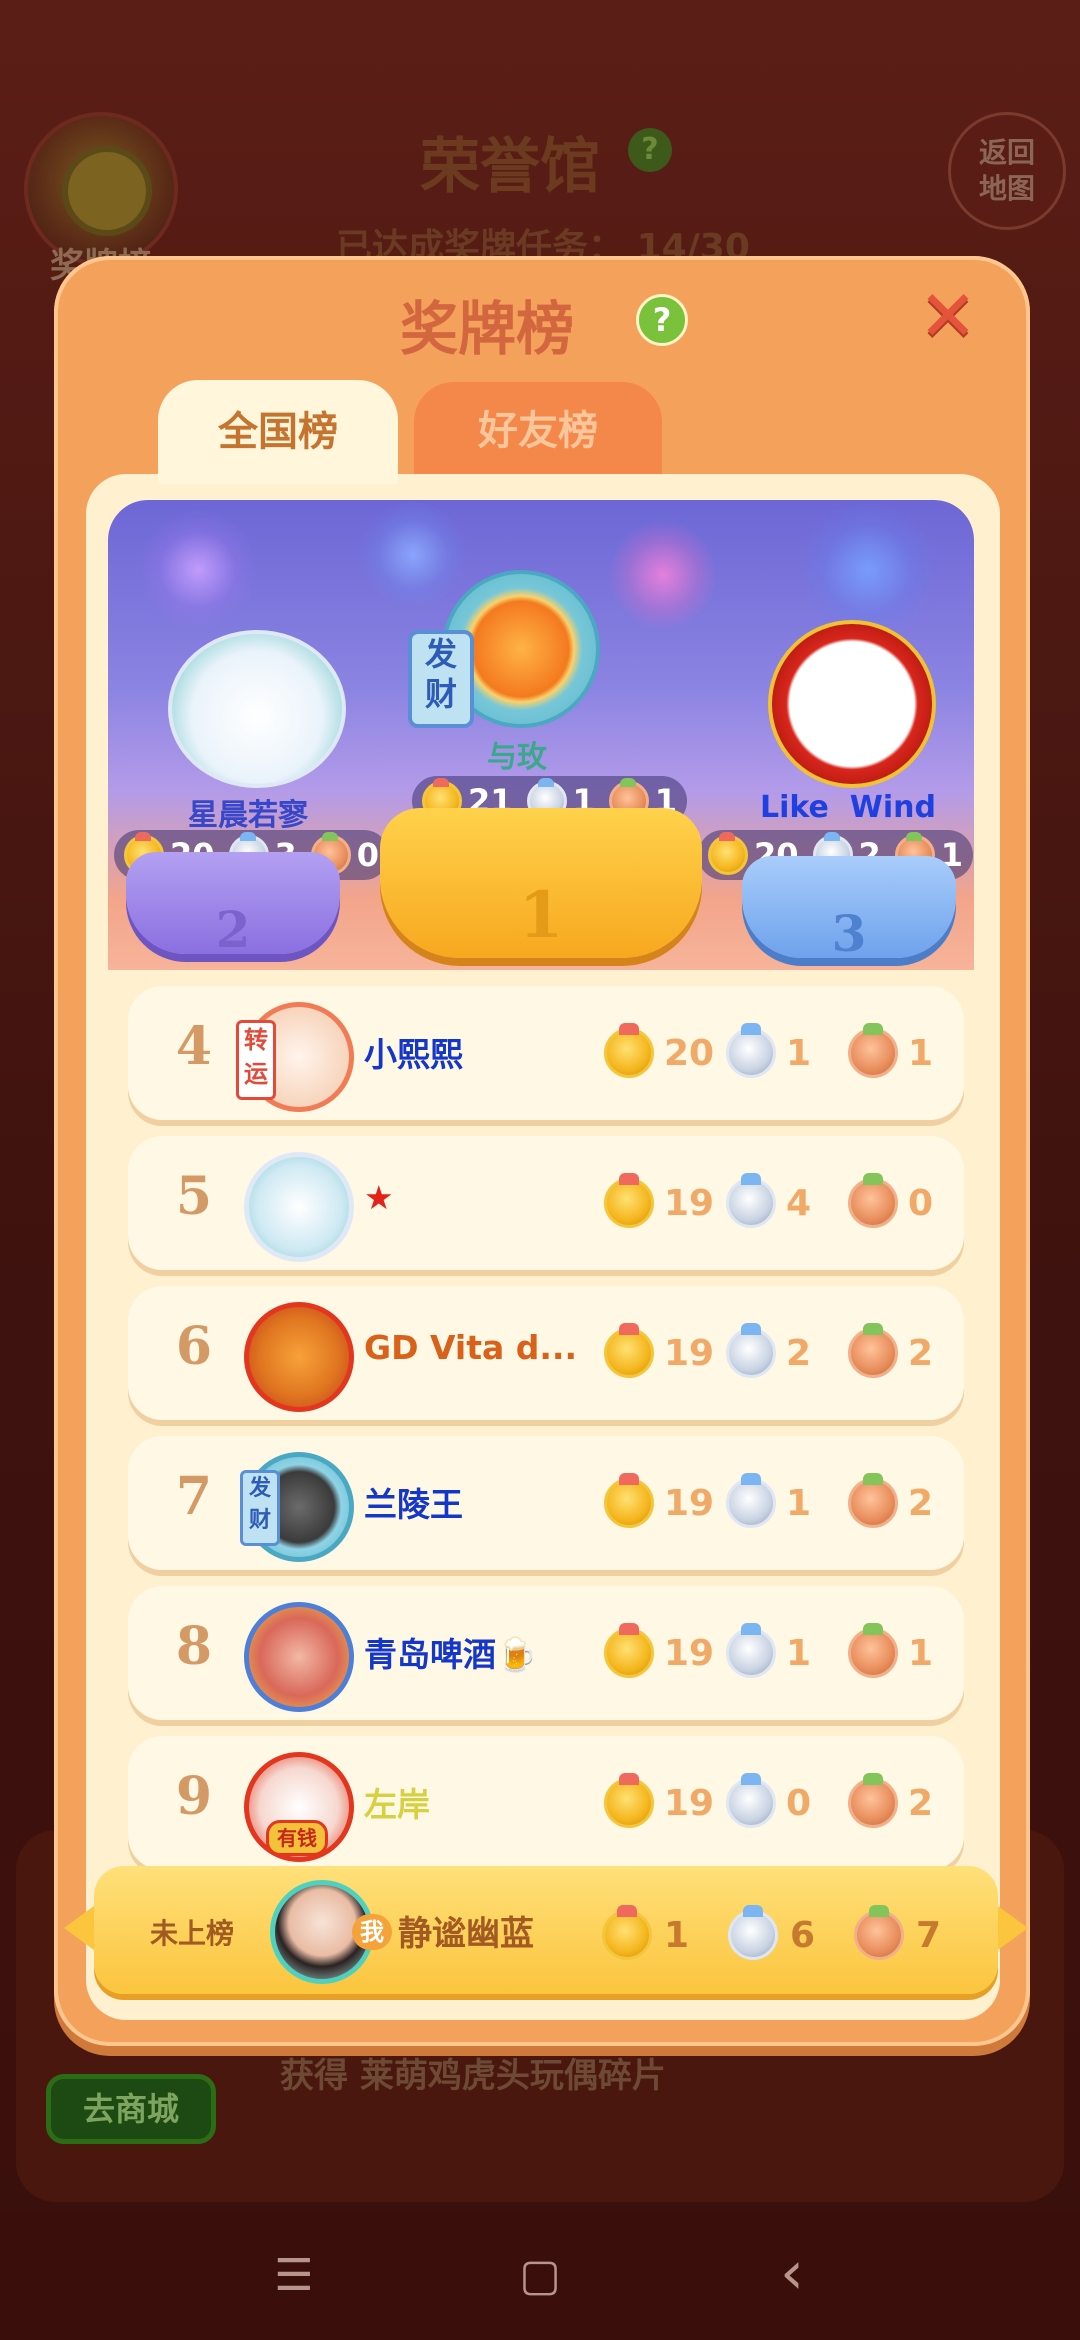 The image size is (1080, 2340). I want to click on medal-icon, so click(107, 191).